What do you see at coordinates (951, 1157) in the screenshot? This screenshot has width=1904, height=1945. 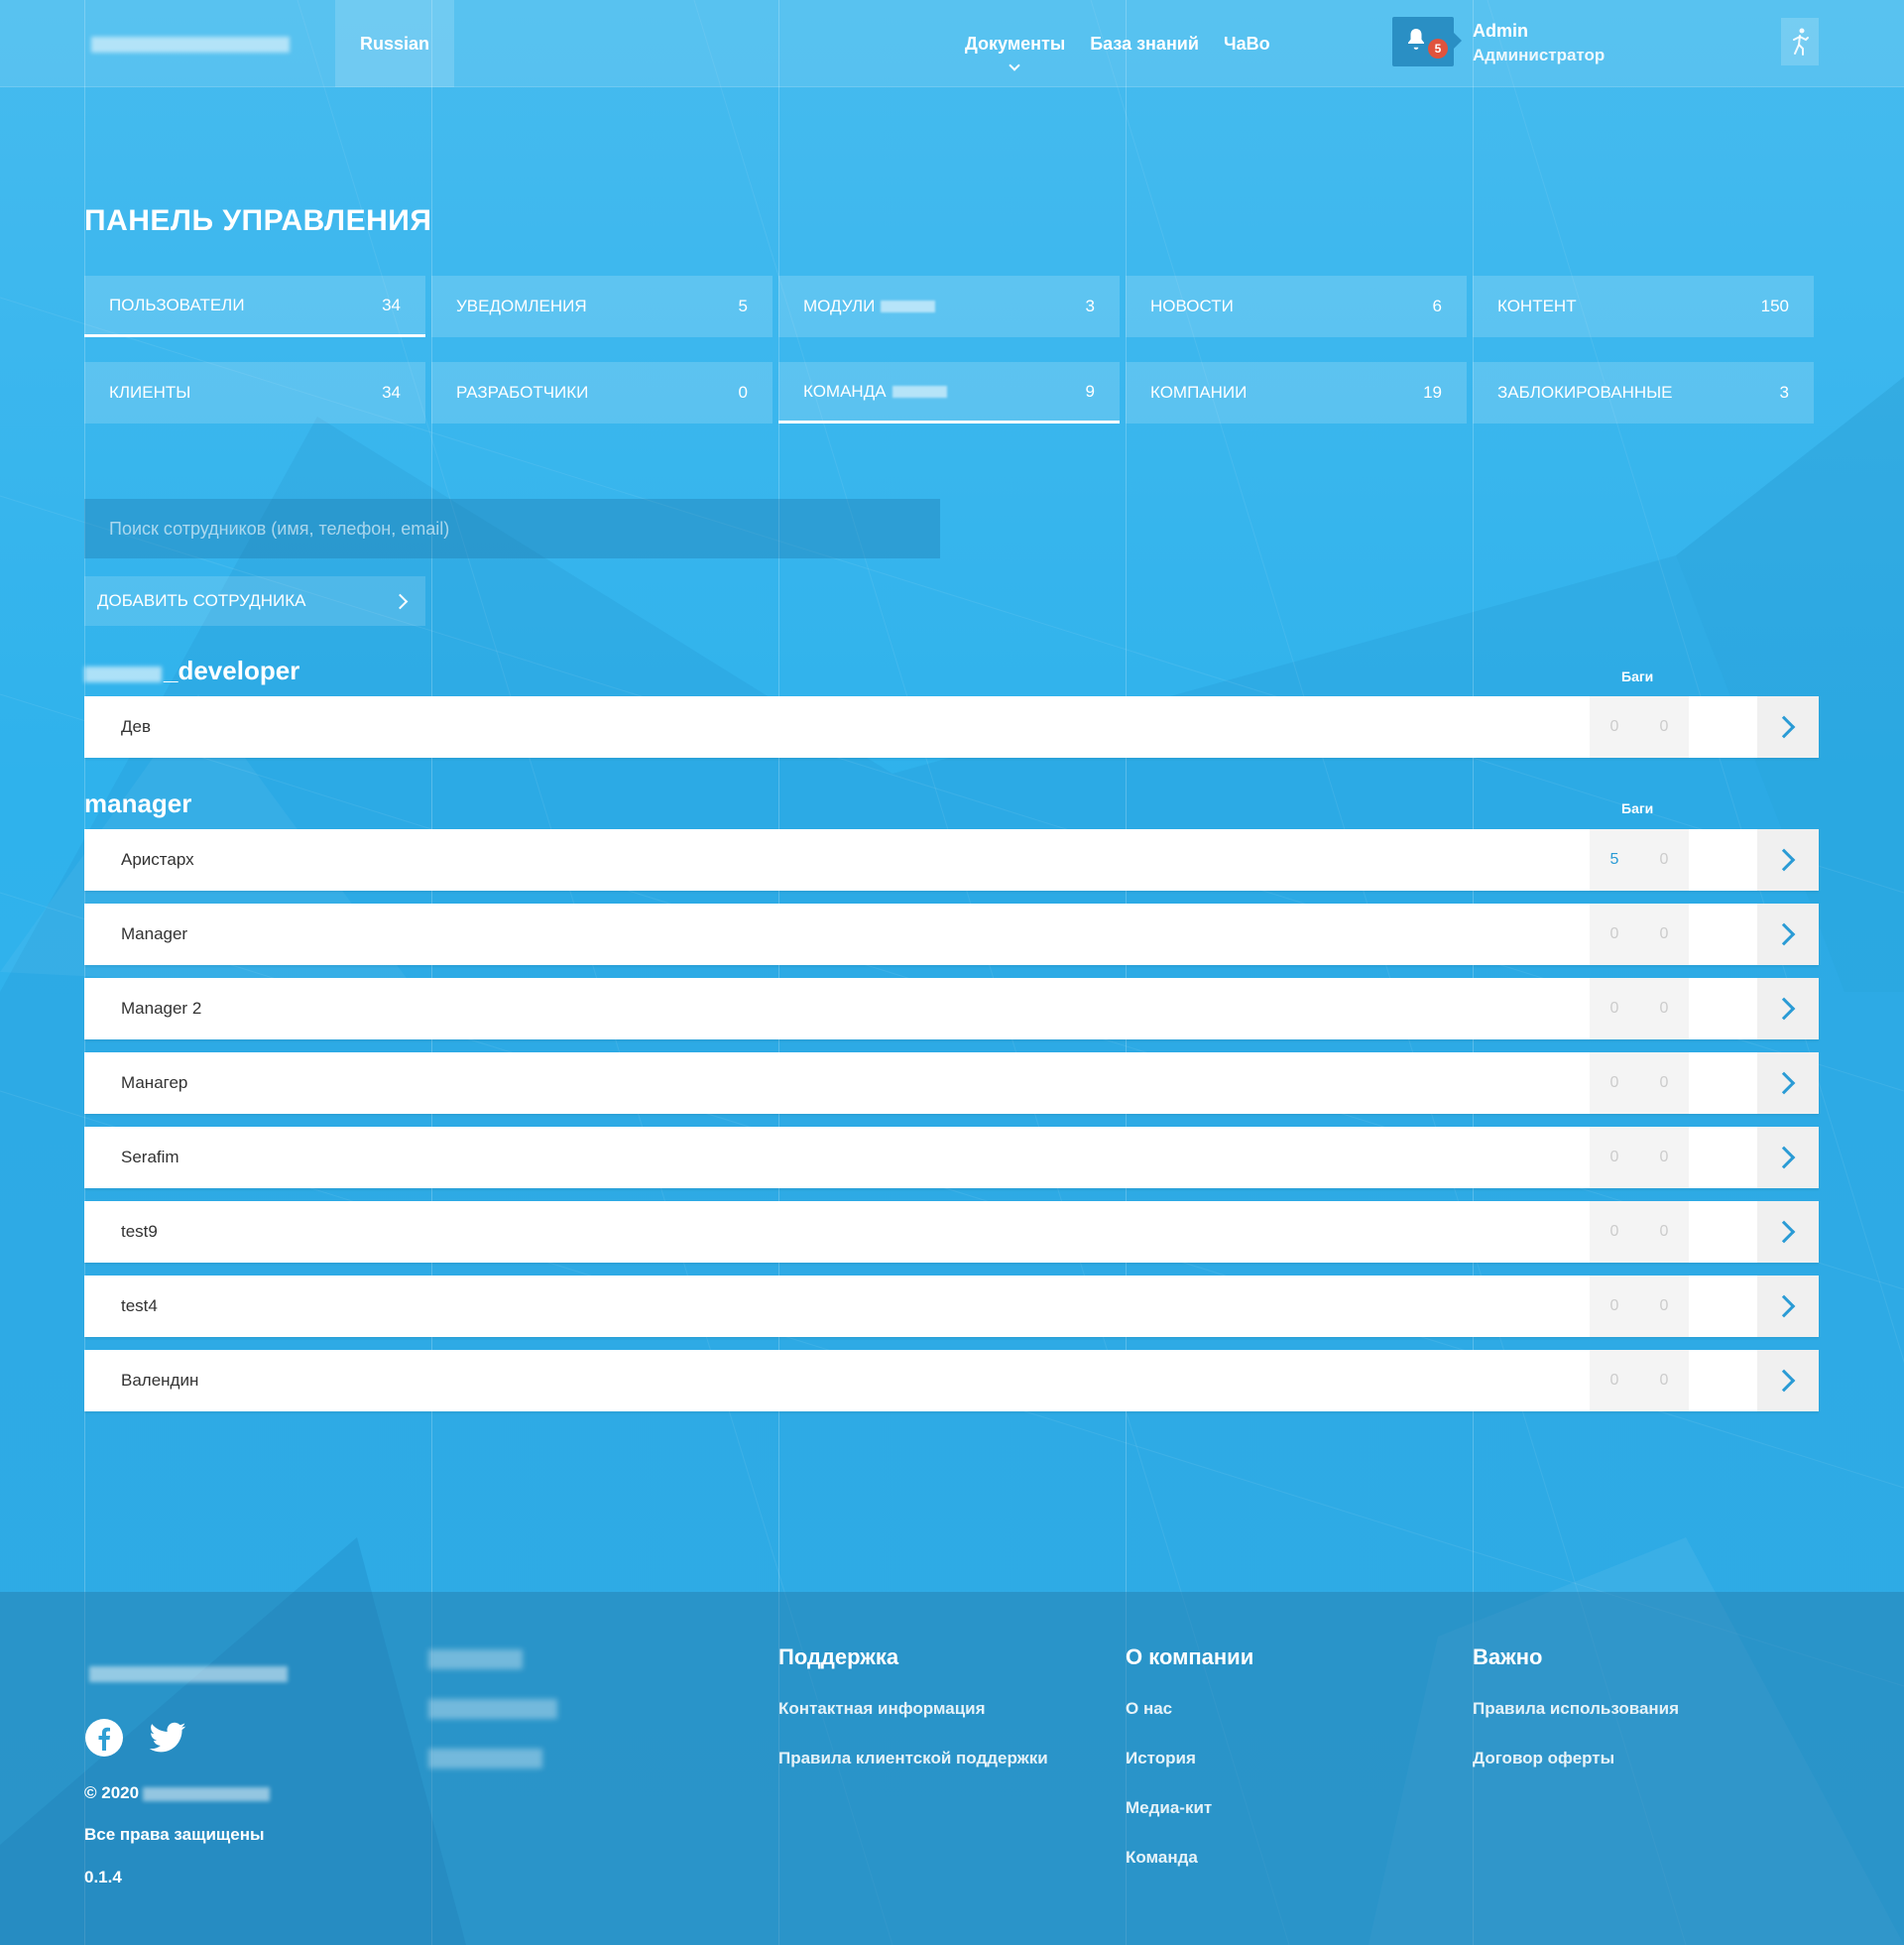 I see `table-row: Serafim 0 0` at bounding box center [951, 1157].